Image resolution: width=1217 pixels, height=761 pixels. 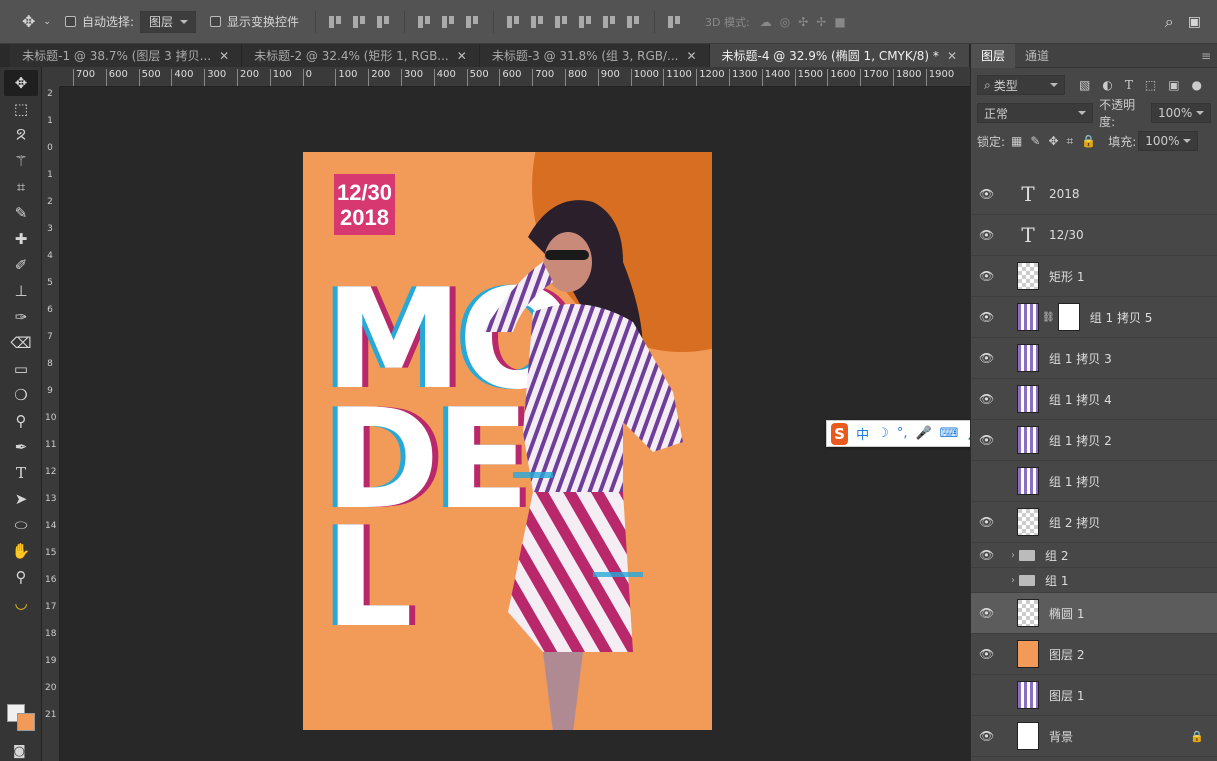 I want to click on lasso-tool: ᘝ, so click(x=21, y=135).